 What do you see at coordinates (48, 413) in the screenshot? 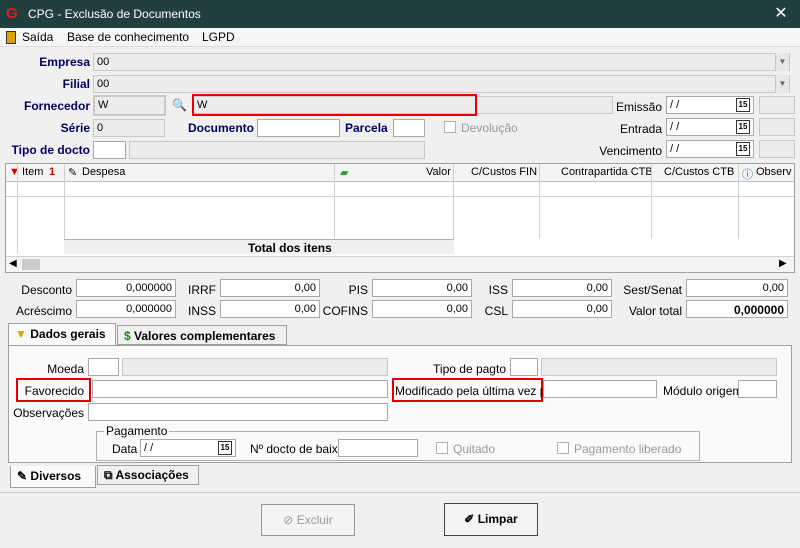
I see `observacoes-label: Observações` at bounding box center [48, 413].